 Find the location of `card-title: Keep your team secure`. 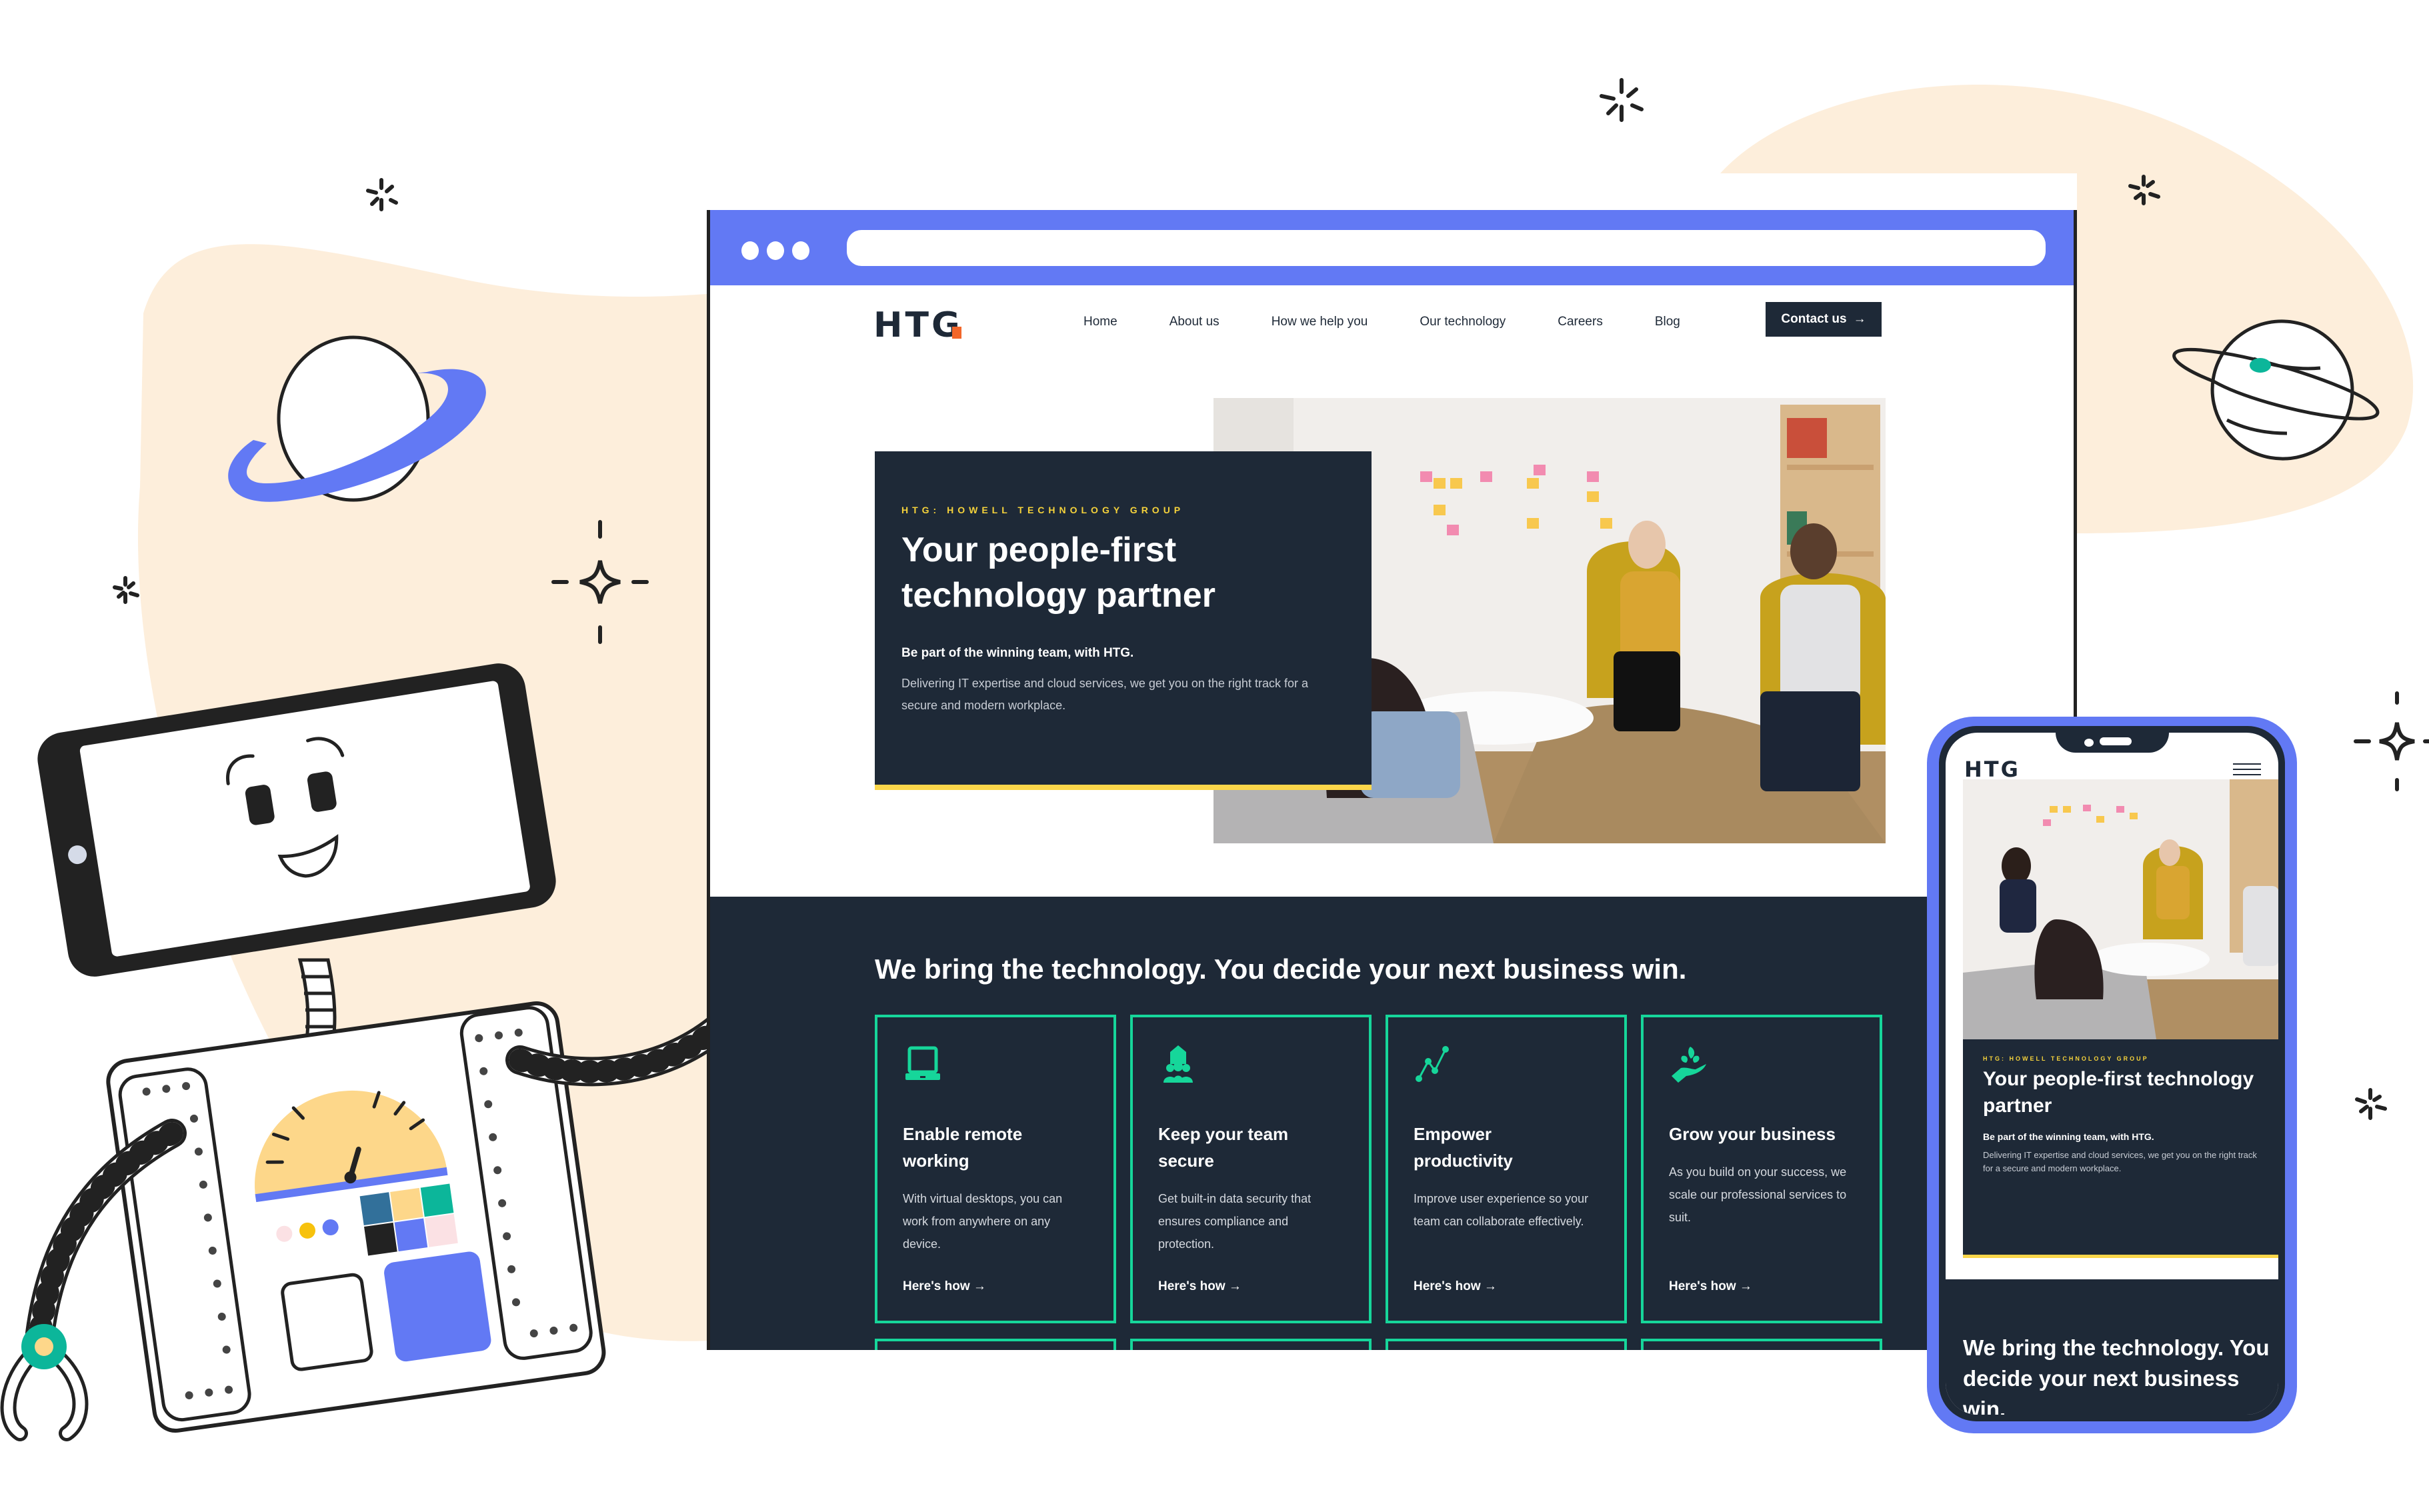

card-title: Keep your team secure is located at coordinates (1223, 1147).